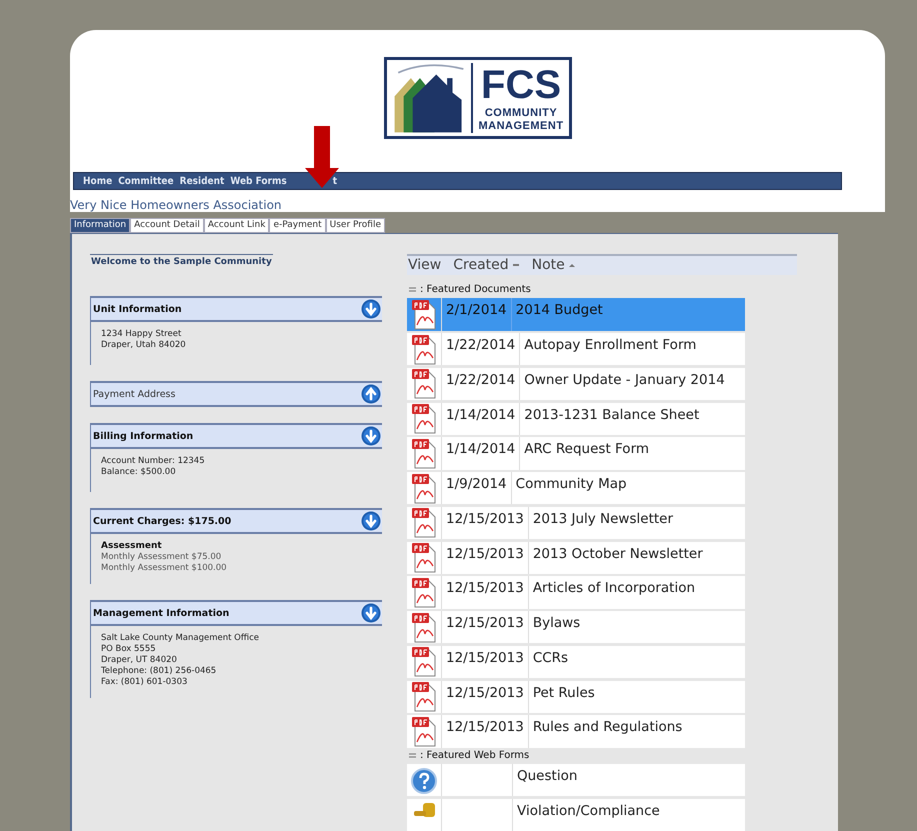 The image size is (917, 831). I want to click on note-cell-text: Violation/Compliance, so click(588, 811).